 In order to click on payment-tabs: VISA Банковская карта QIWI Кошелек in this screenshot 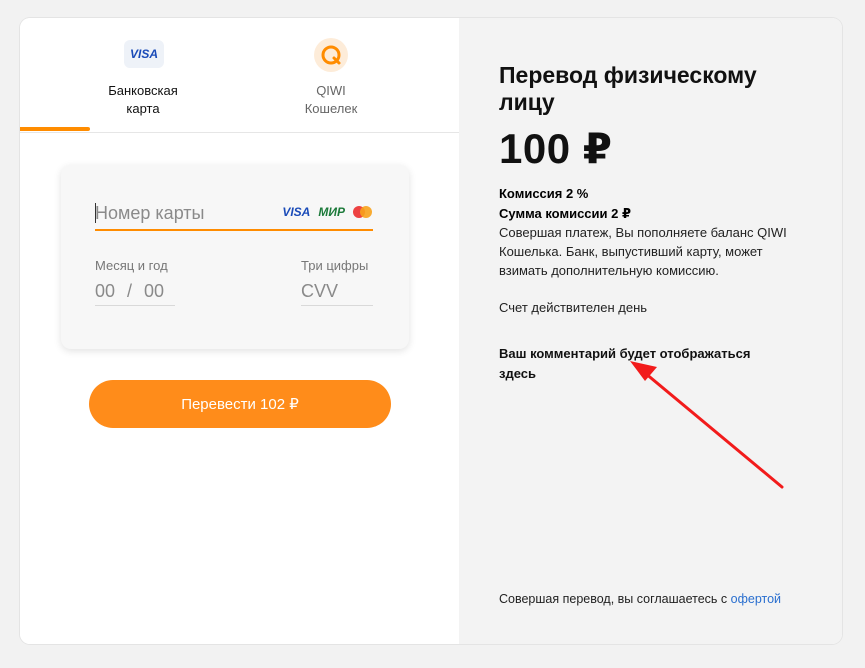, I will do `click(239, 75)`.